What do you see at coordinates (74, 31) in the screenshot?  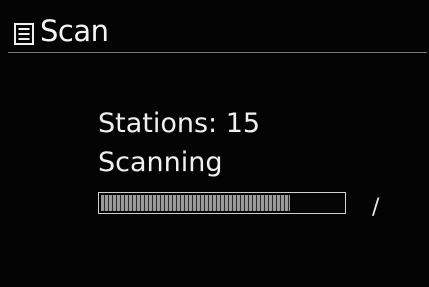 I see `page-title: Scan` at bounding box center [74, 31].